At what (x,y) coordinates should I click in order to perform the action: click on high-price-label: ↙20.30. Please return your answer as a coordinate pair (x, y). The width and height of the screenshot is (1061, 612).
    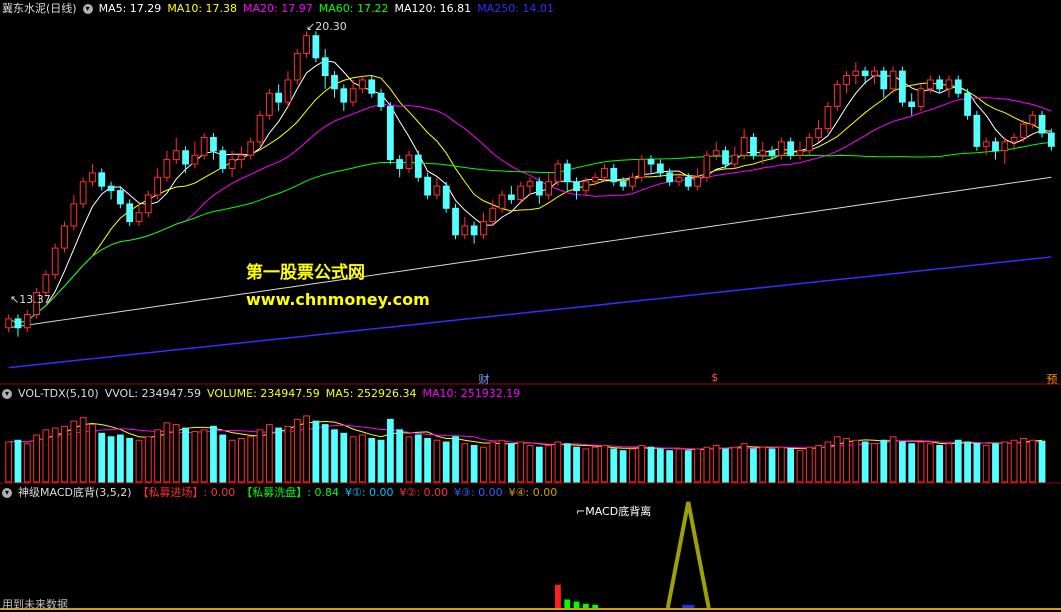
    Looking at the image, I should click on (326, 26).